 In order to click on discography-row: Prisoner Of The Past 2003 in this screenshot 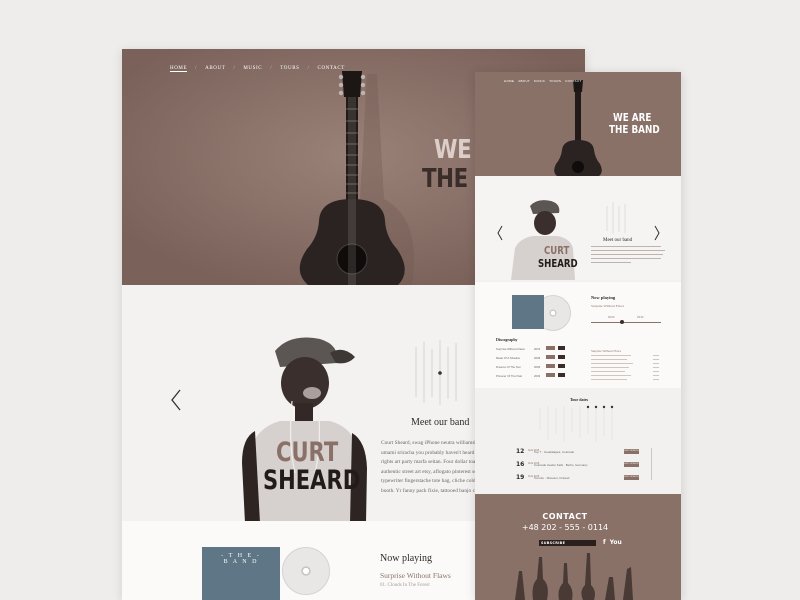, I will do `click(532, 377)`.